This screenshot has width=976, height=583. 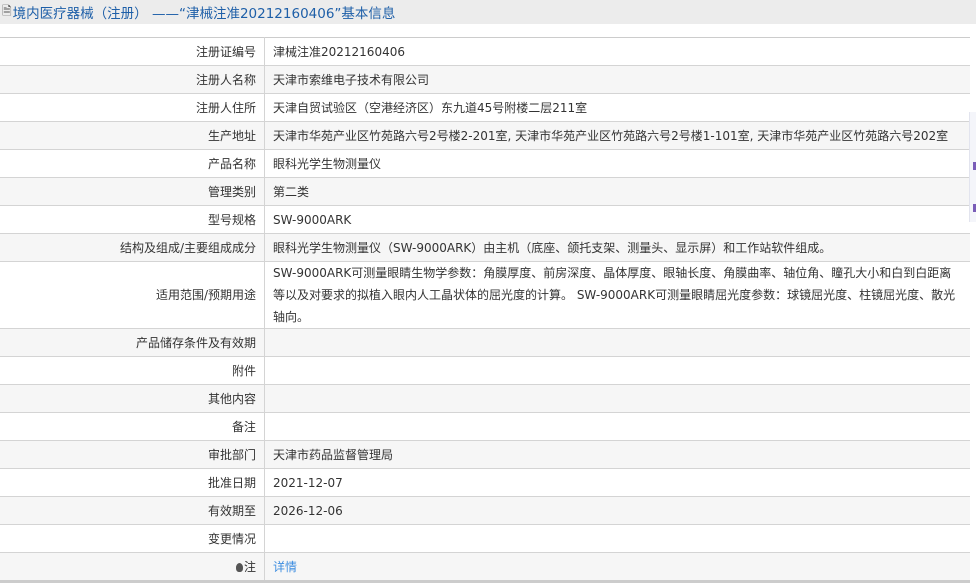 What do you see at coordinates (132, 482) in the screenshot?
I see `field-label: 批准日期` at bounding box center [132, 482].